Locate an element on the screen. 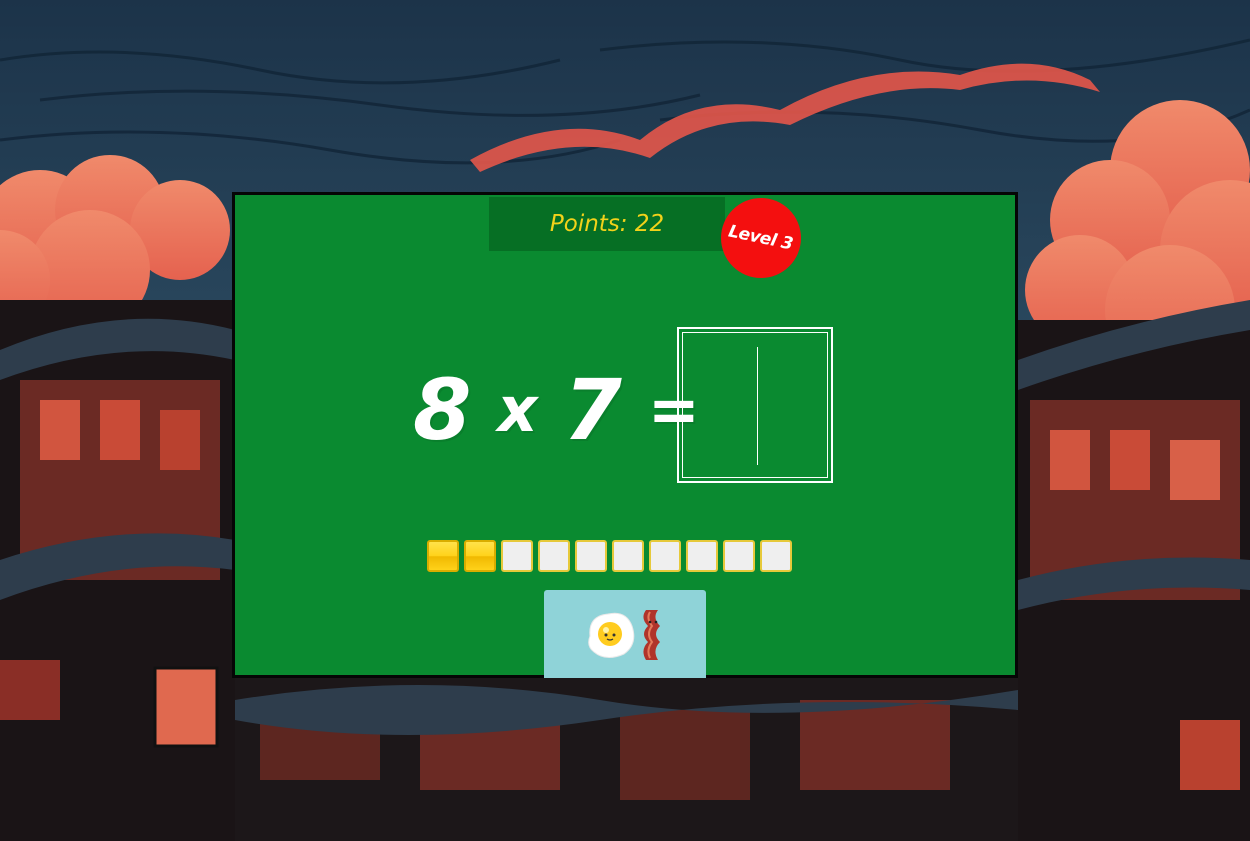  points-display: Points: 22 is located at coordinates (607, 224).